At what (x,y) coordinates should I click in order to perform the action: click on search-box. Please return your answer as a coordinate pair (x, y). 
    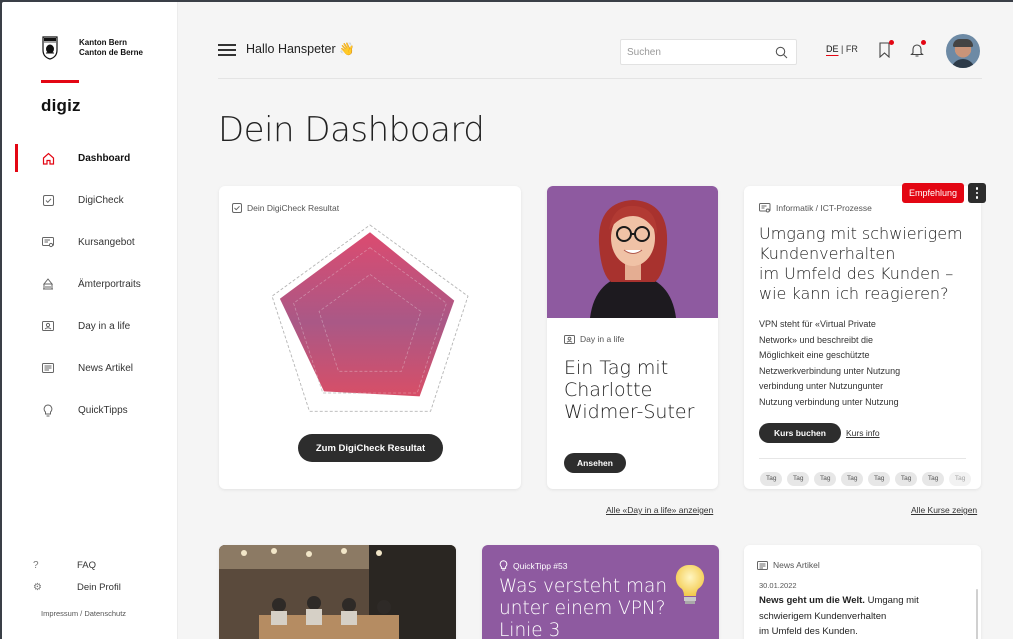
    Looking at the image, I should click on (708, 52).